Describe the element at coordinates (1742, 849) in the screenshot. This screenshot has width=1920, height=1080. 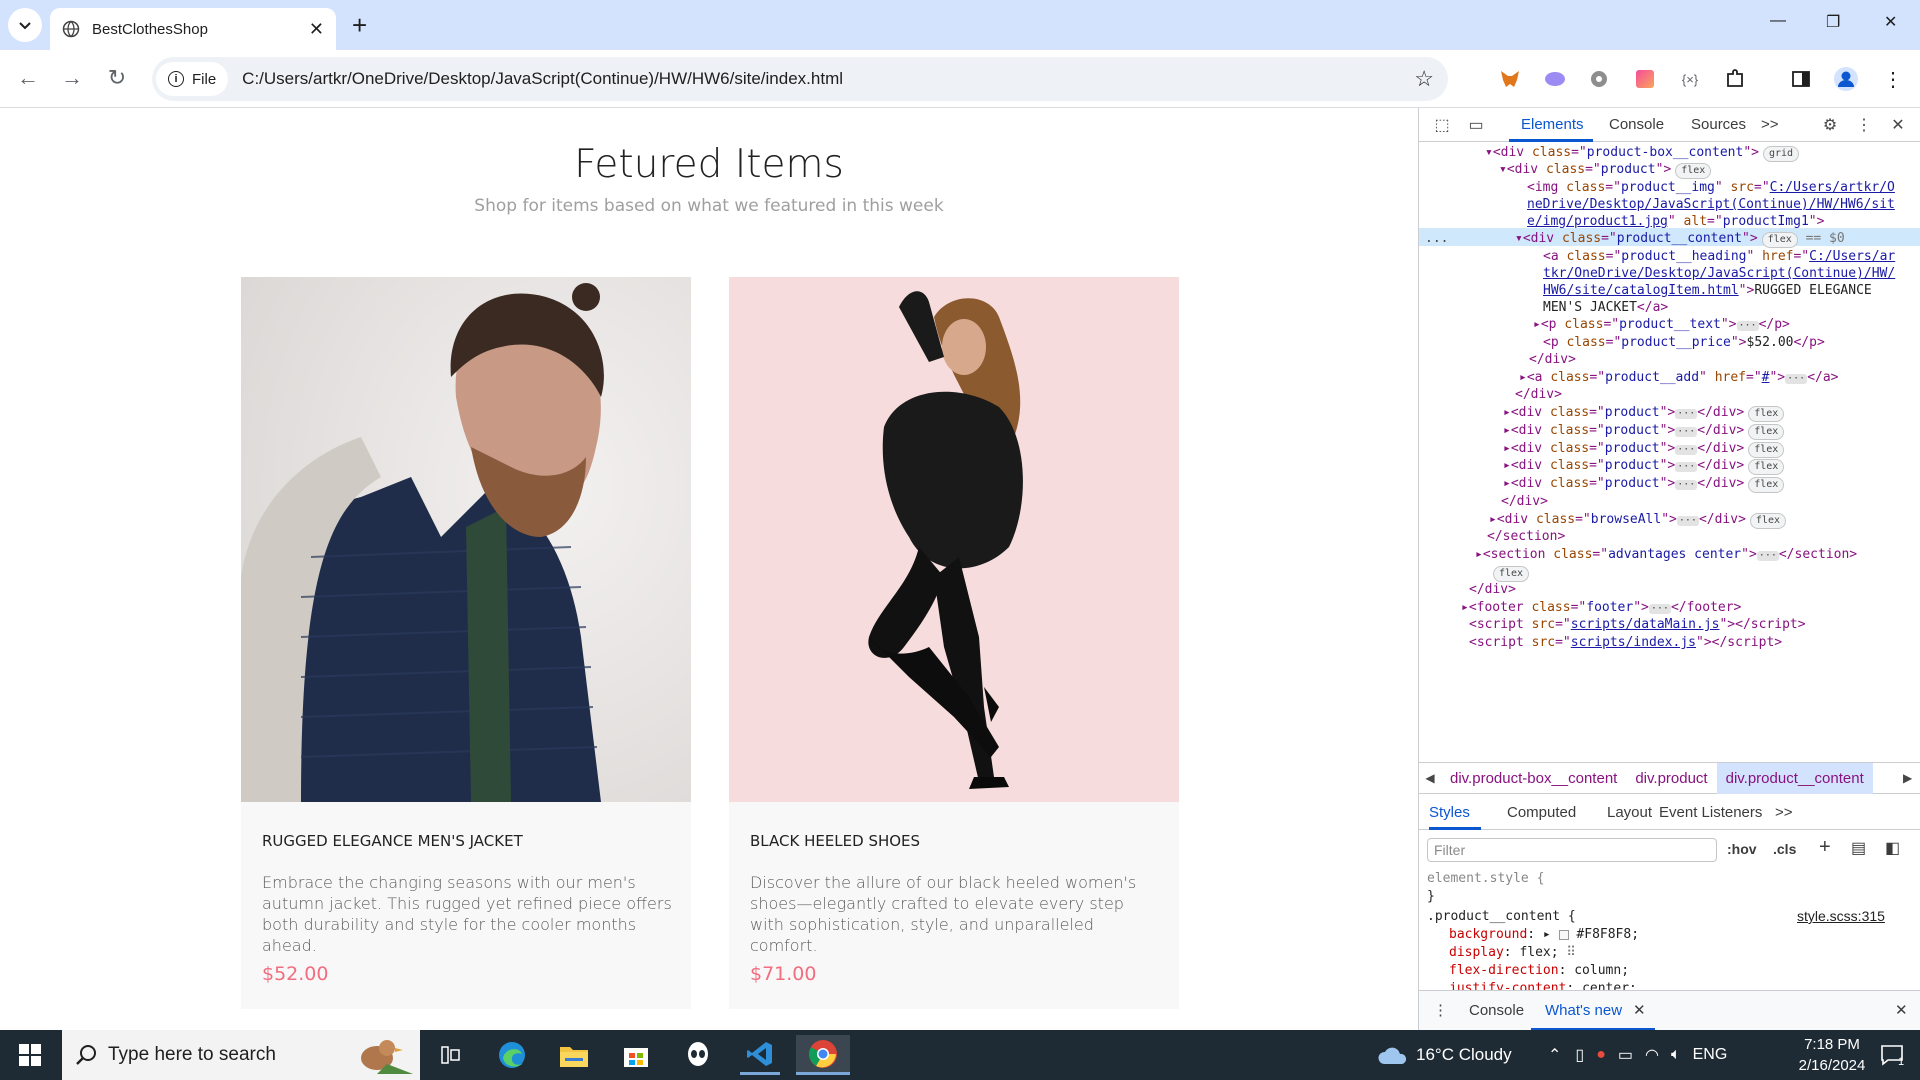
I see `hov-toggle: :hov` at that location.